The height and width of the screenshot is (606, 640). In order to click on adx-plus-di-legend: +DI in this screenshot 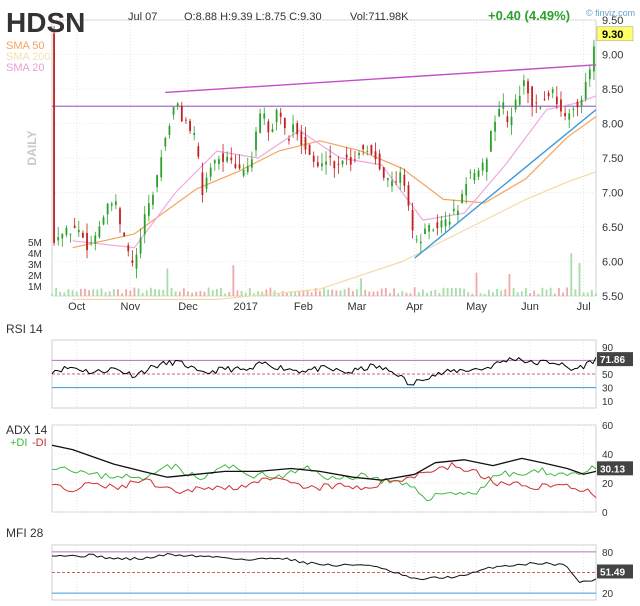, I will do `click(18, 443)`.